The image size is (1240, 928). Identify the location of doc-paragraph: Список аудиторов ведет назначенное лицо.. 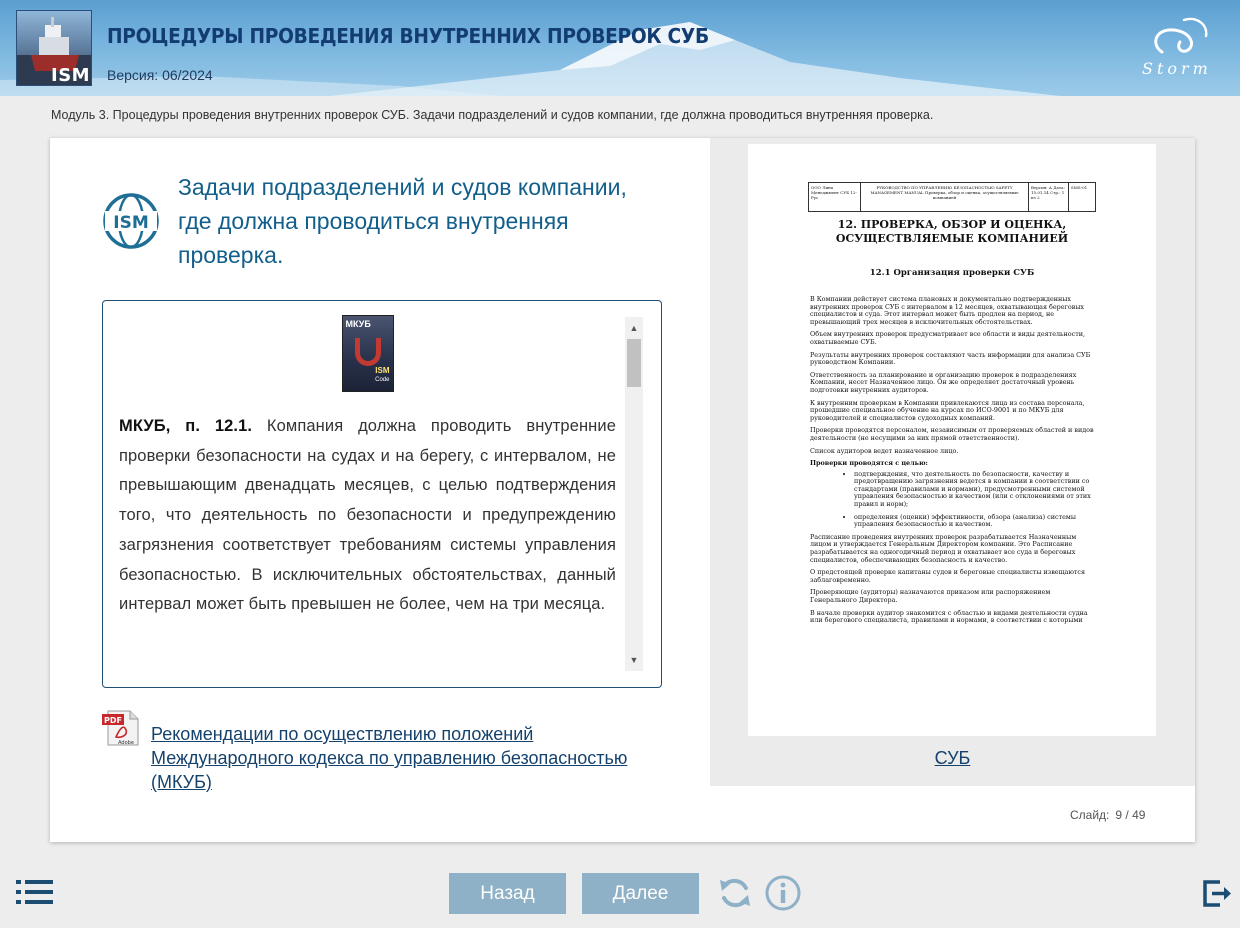
(884, 450).